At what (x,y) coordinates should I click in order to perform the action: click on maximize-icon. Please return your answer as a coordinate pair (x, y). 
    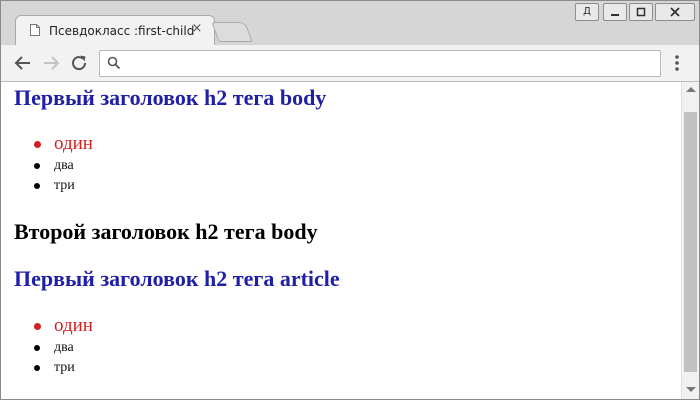
    Looking at the image, I should click on (641, 12).